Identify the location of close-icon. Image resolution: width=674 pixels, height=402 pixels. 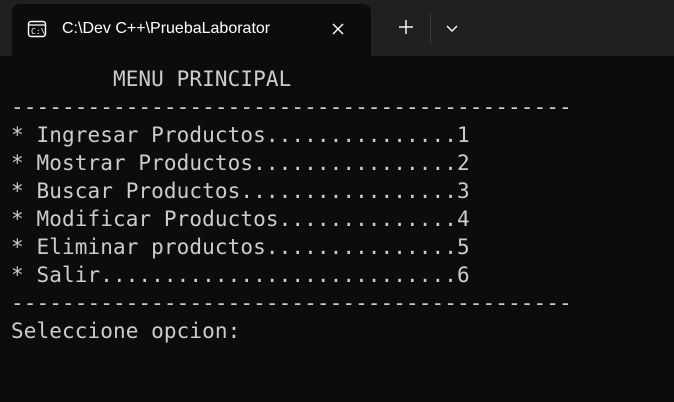
(338, 29).